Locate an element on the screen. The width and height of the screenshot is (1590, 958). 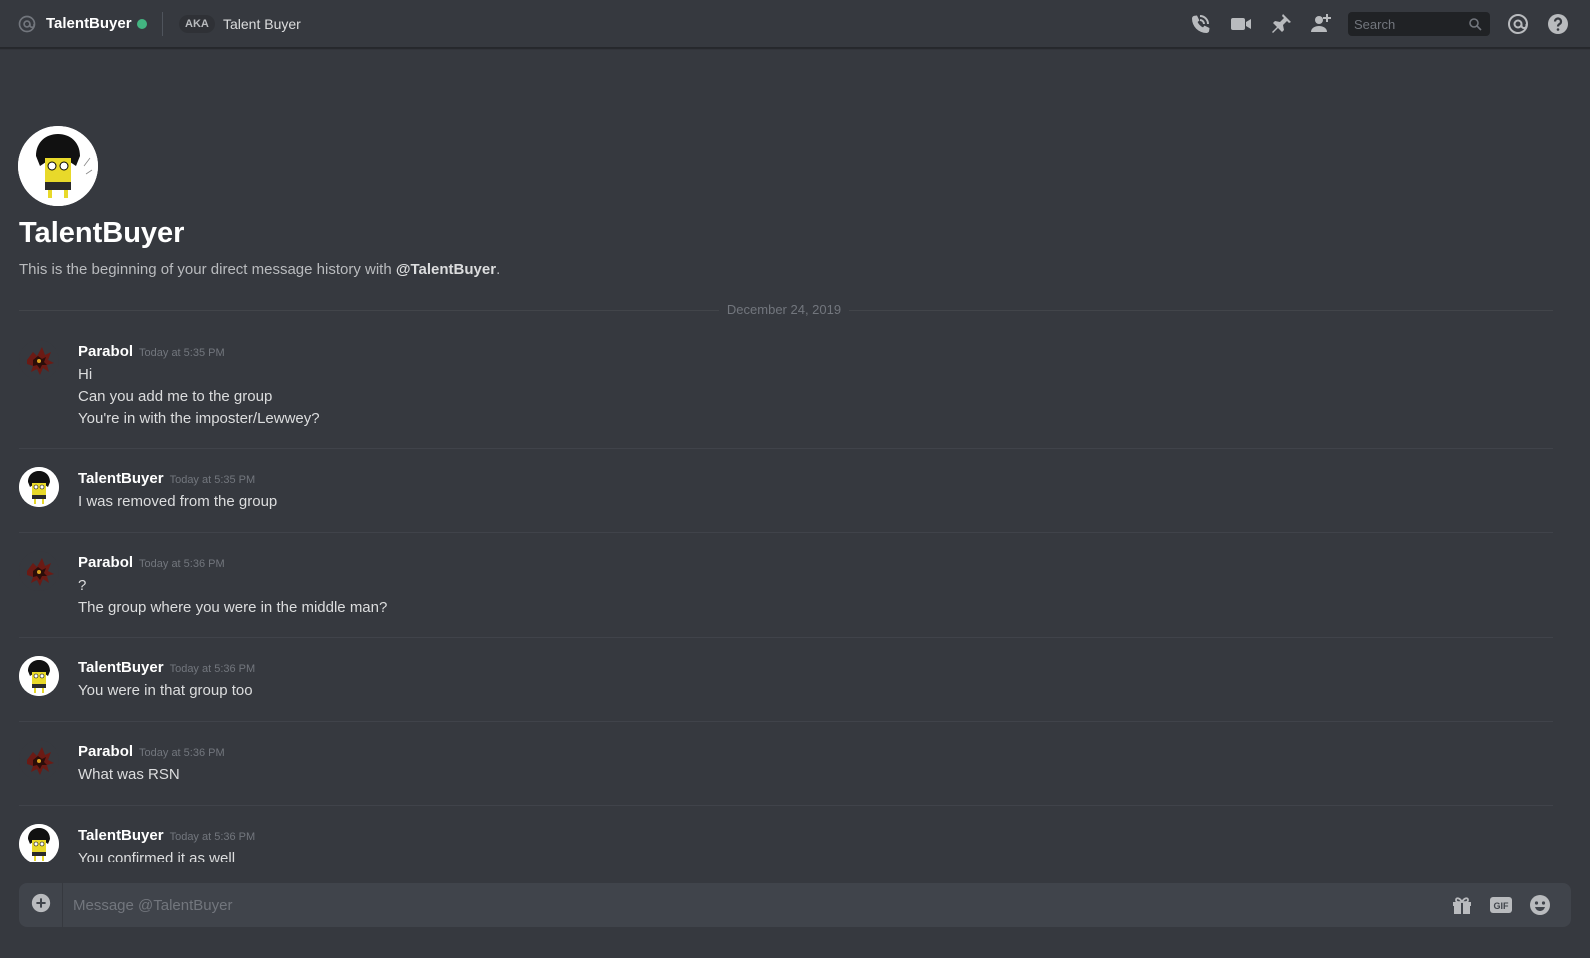
message-content: I was removed from the group is located at coordinates (177, 502).